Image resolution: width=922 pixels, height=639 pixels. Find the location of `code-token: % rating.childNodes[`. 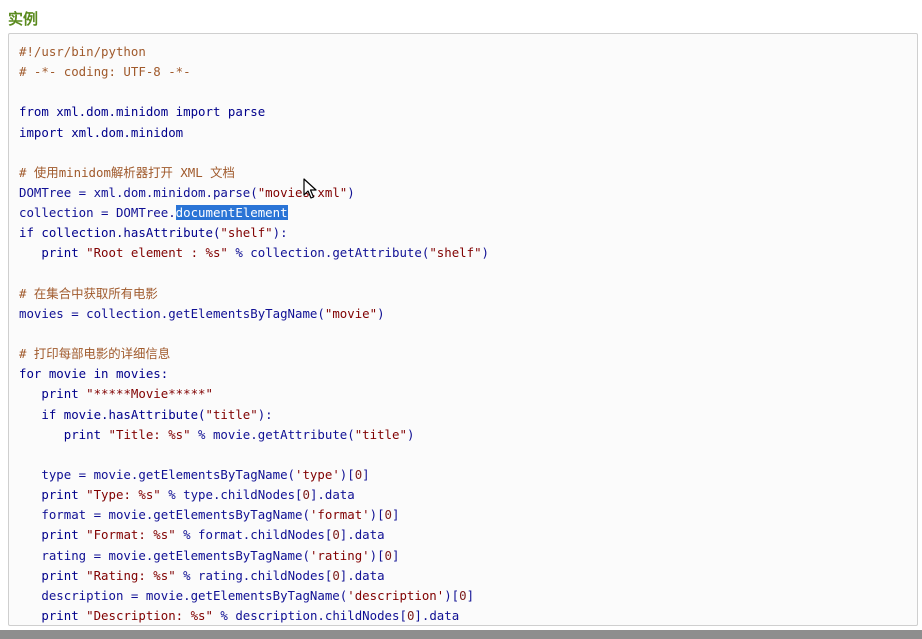

code-token: % rating.childNodes[ is located at coordinates (254, 575).